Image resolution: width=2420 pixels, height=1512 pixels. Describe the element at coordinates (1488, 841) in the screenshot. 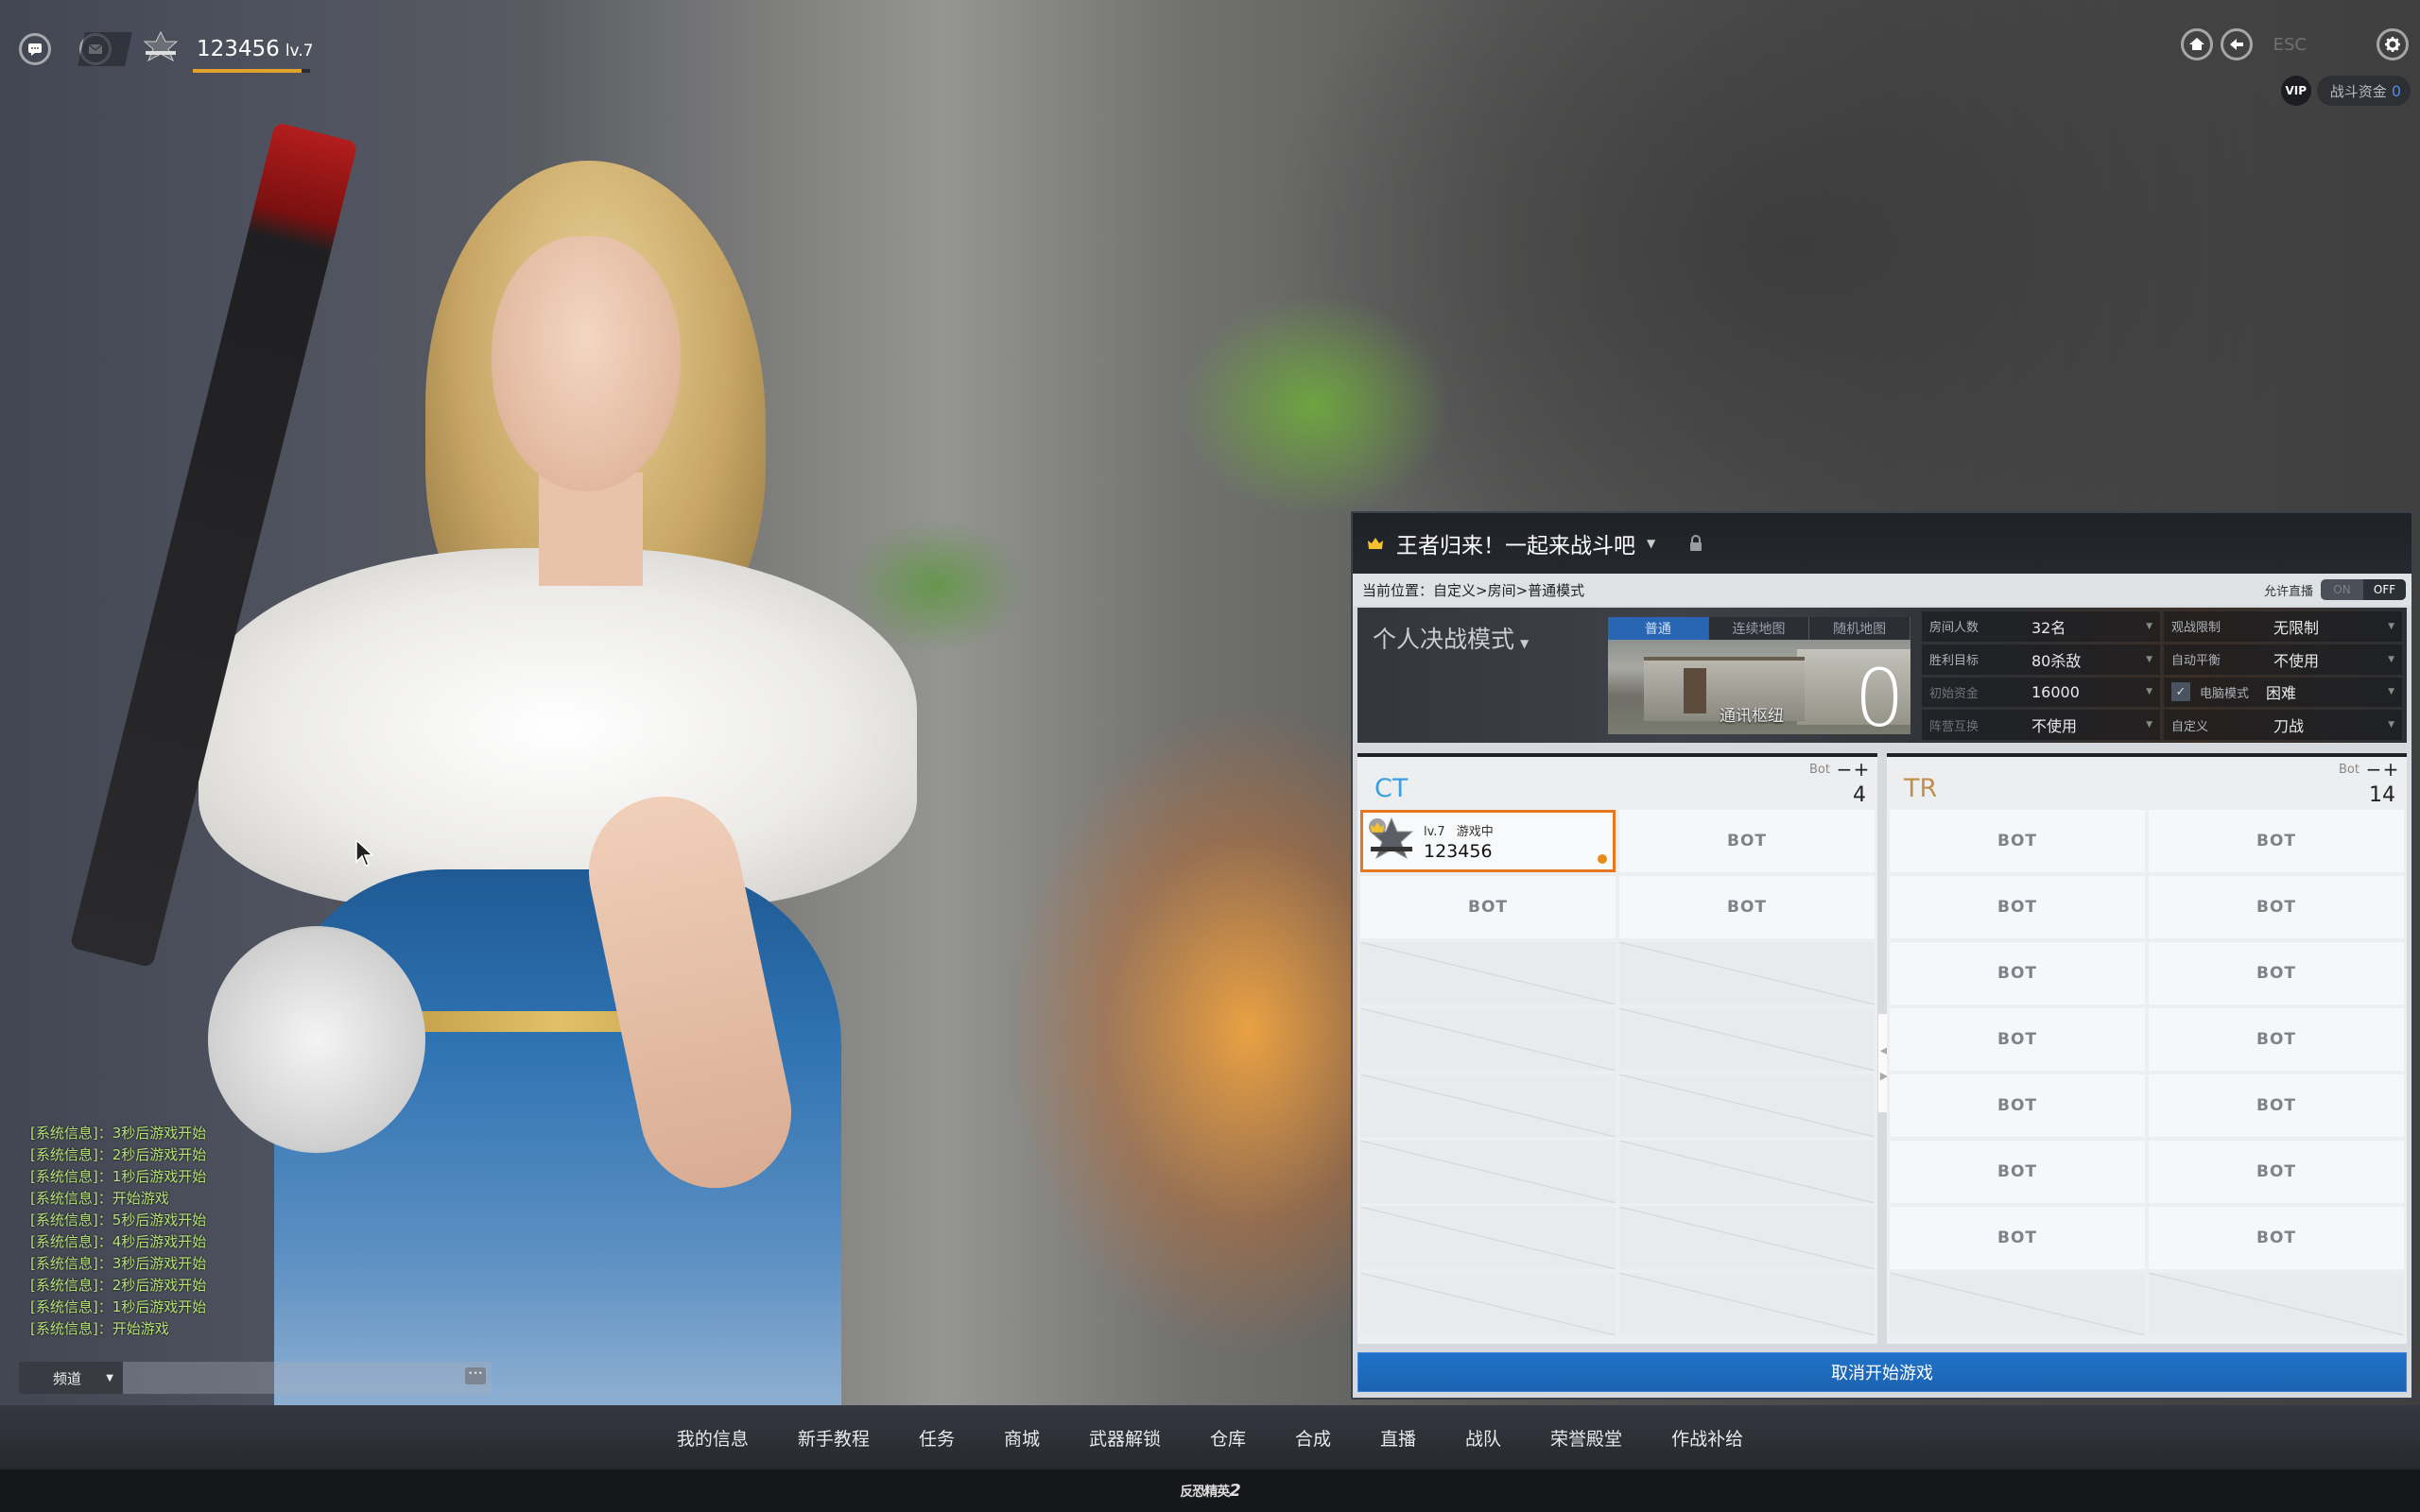

I see `player-slot: lv.7 游戏中 123456` at that location.